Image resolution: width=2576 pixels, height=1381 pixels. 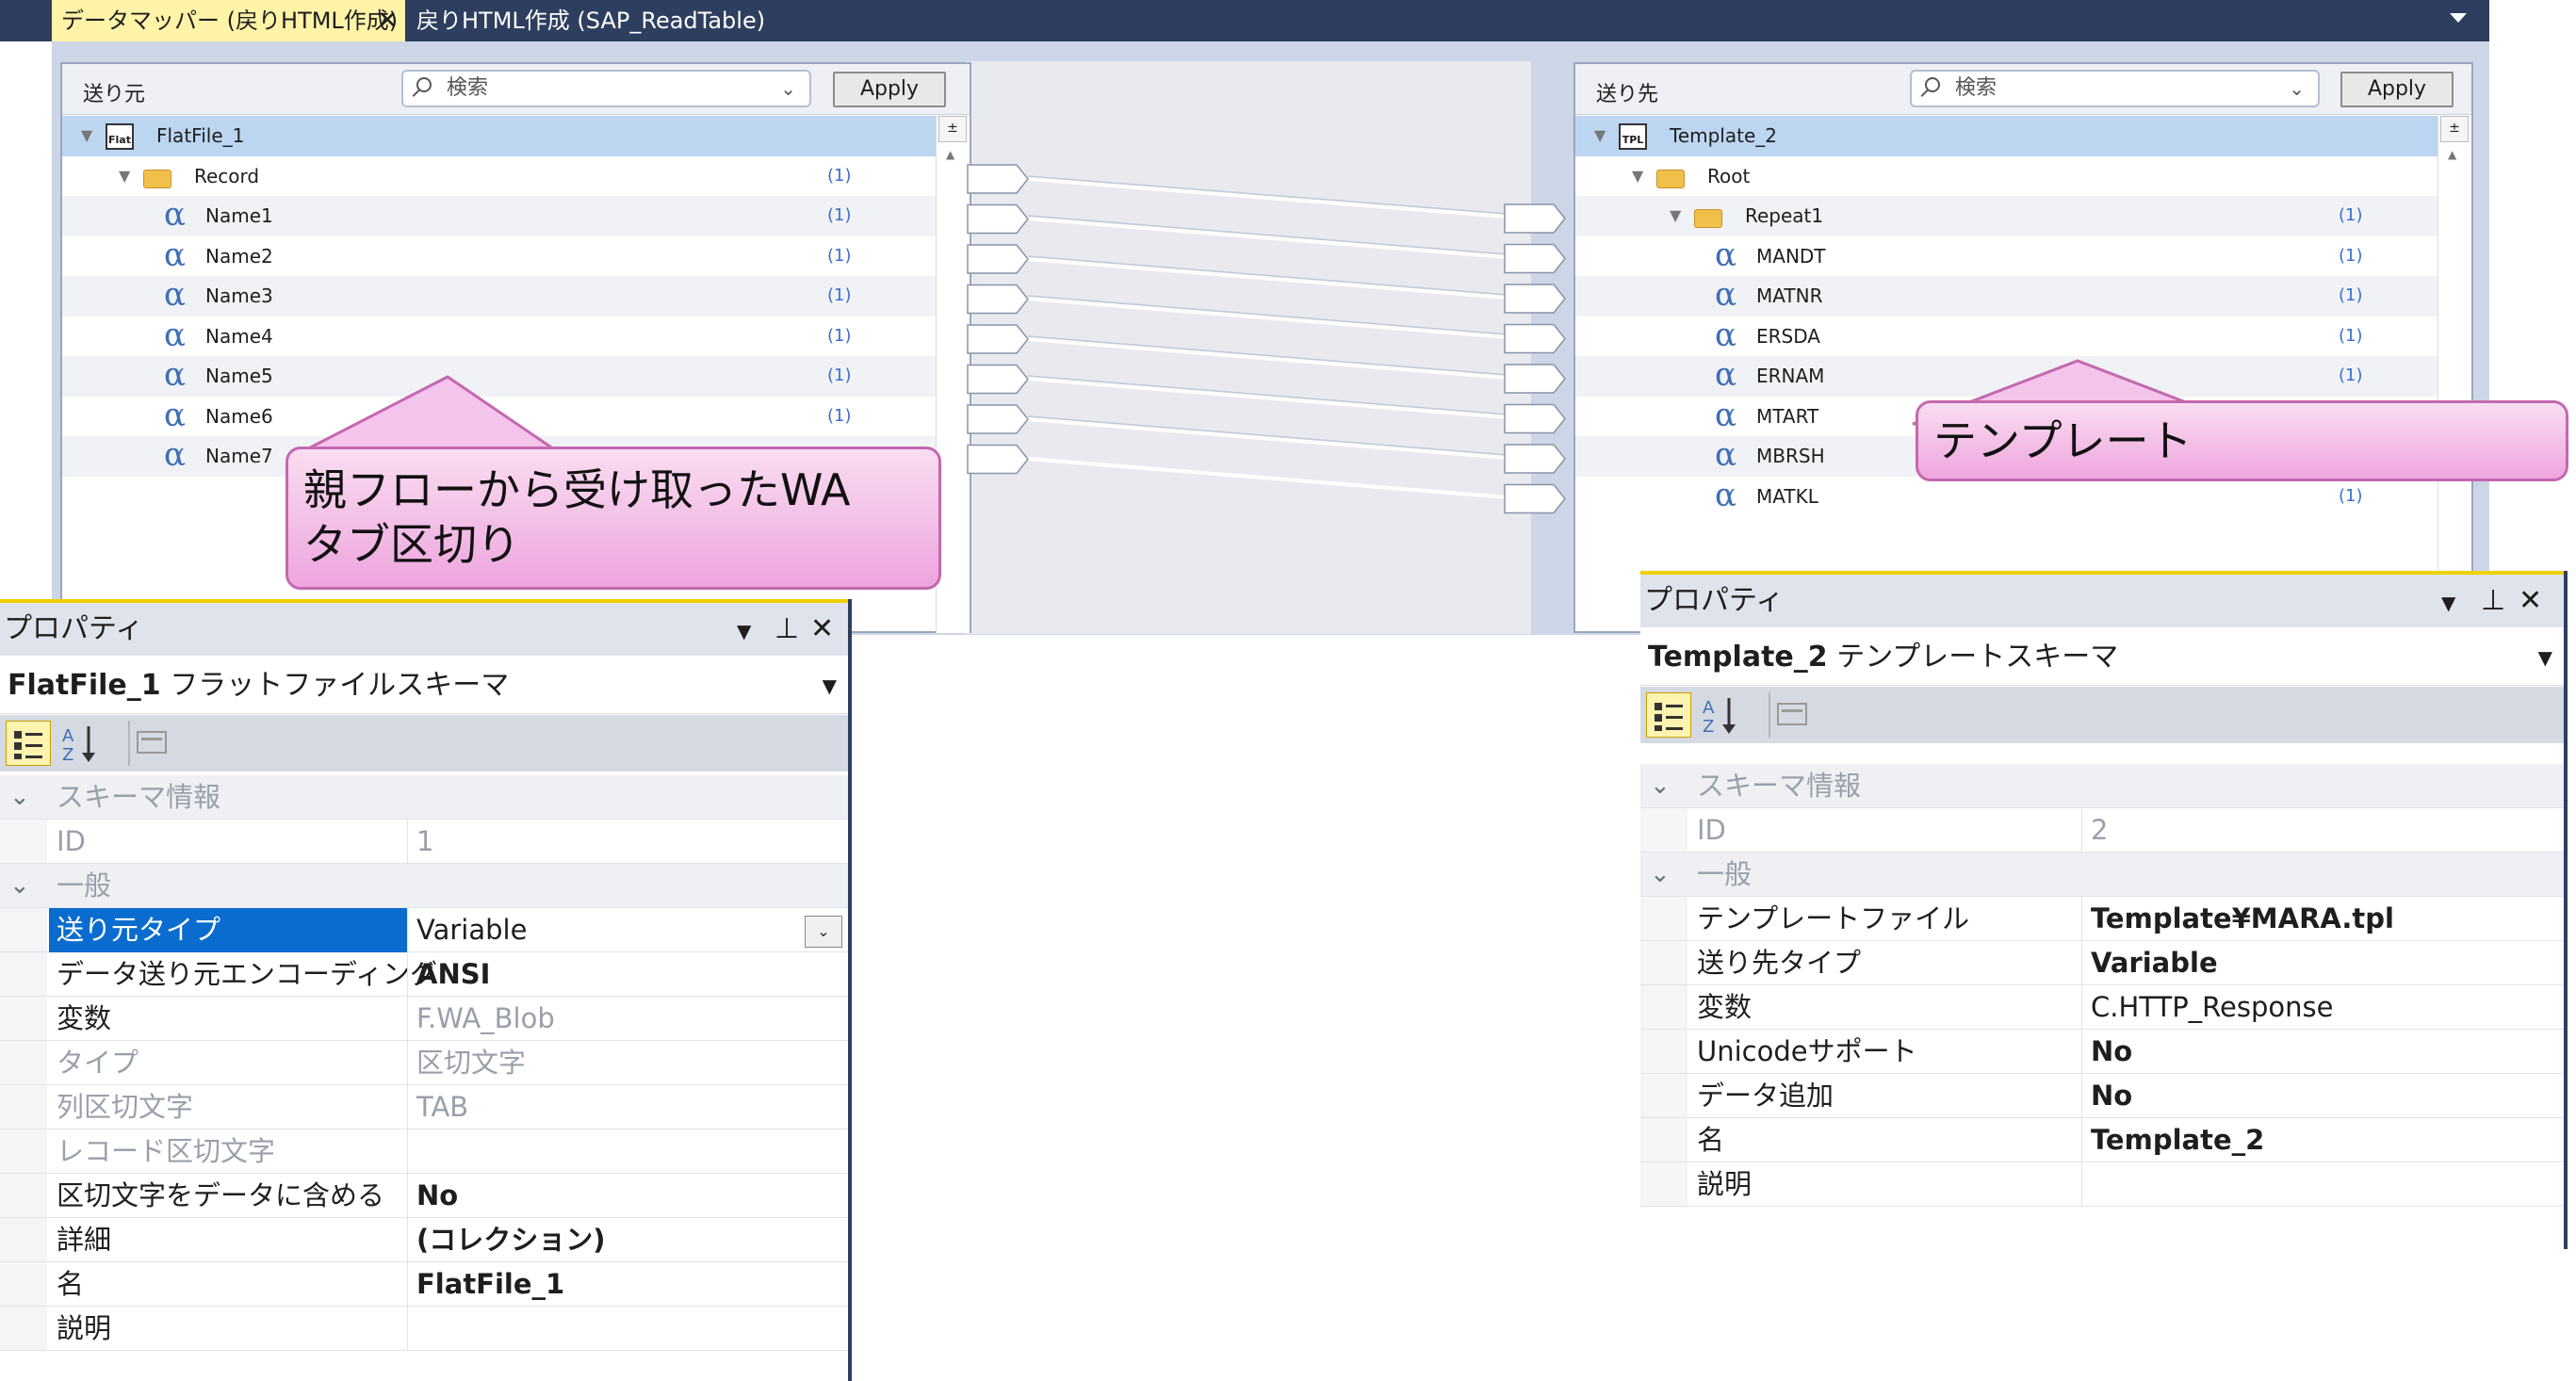 I want to click on tree-node: ▼ Repeat1 (1), so click(x=2023, y=216).